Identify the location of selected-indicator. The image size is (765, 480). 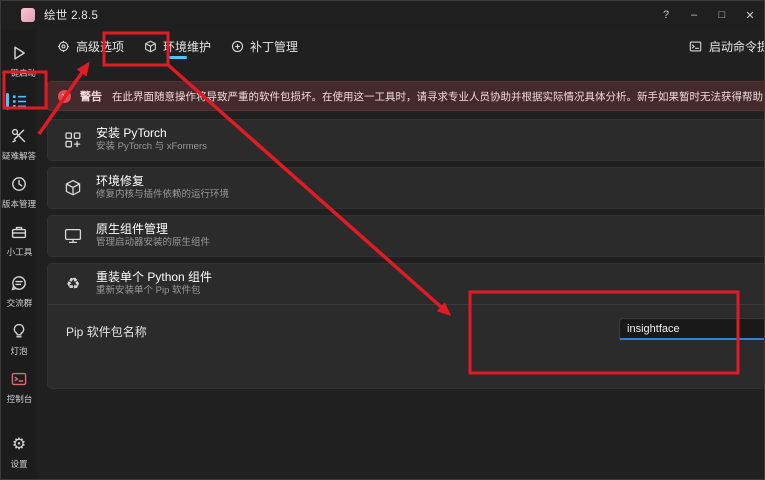
(7, 101).